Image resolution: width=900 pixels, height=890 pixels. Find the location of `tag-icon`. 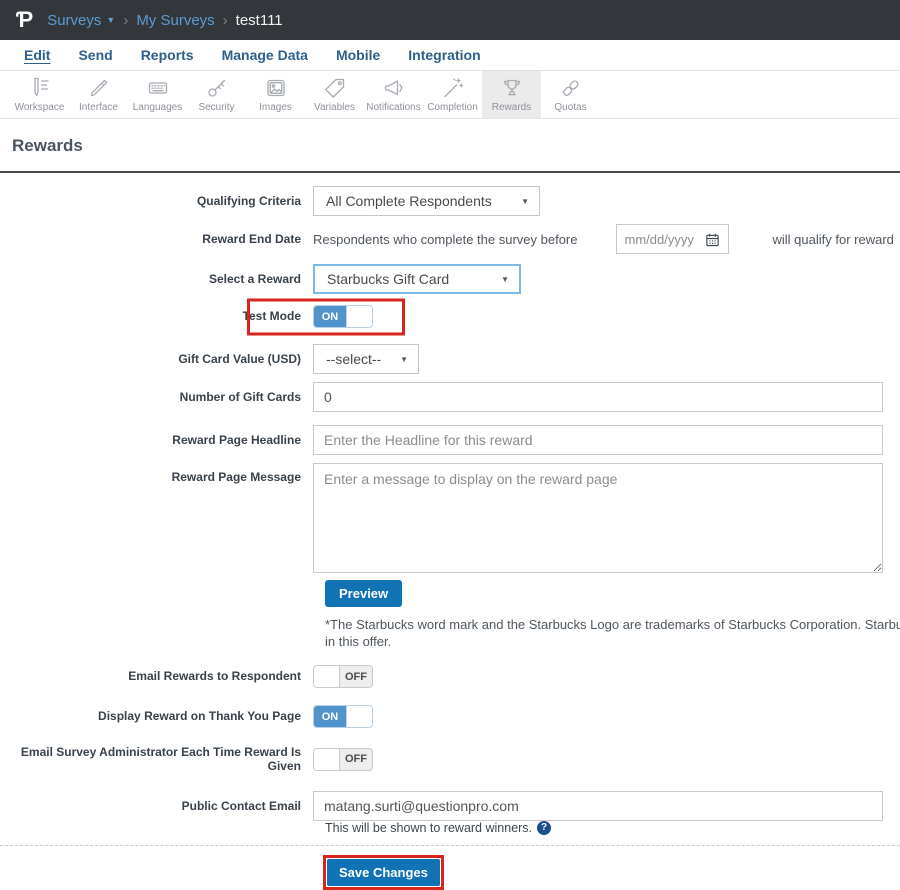

tag-icon is located at coordinates (334, 88).